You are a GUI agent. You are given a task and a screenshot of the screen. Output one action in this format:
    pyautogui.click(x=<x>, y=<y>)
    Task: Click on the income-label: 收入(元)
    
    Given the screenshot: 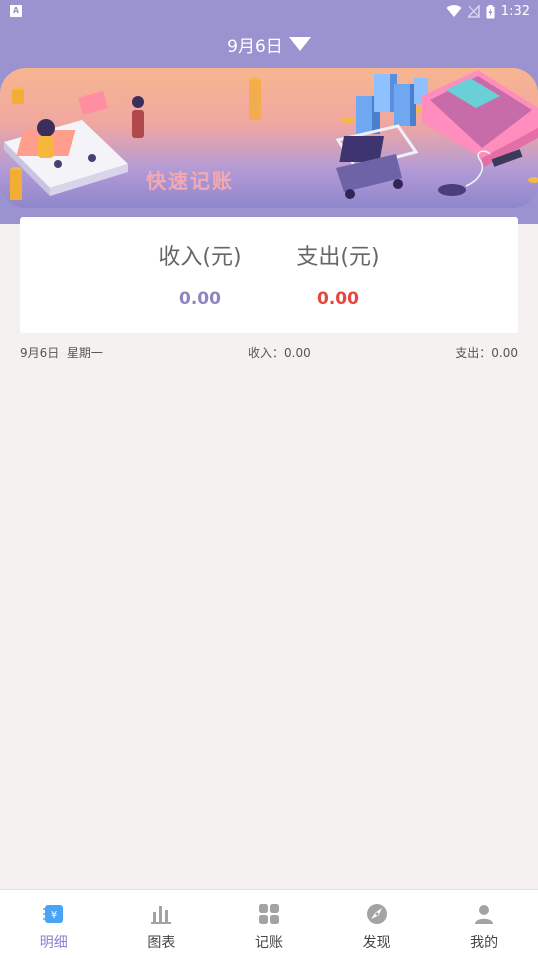 What is the action you would take?
    pyautogui.click(x=200, y=257)
    